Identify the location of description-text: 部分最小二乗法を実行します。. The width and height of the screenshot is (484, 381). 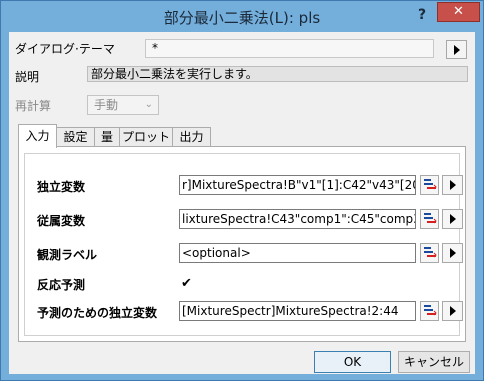
(277, 74).